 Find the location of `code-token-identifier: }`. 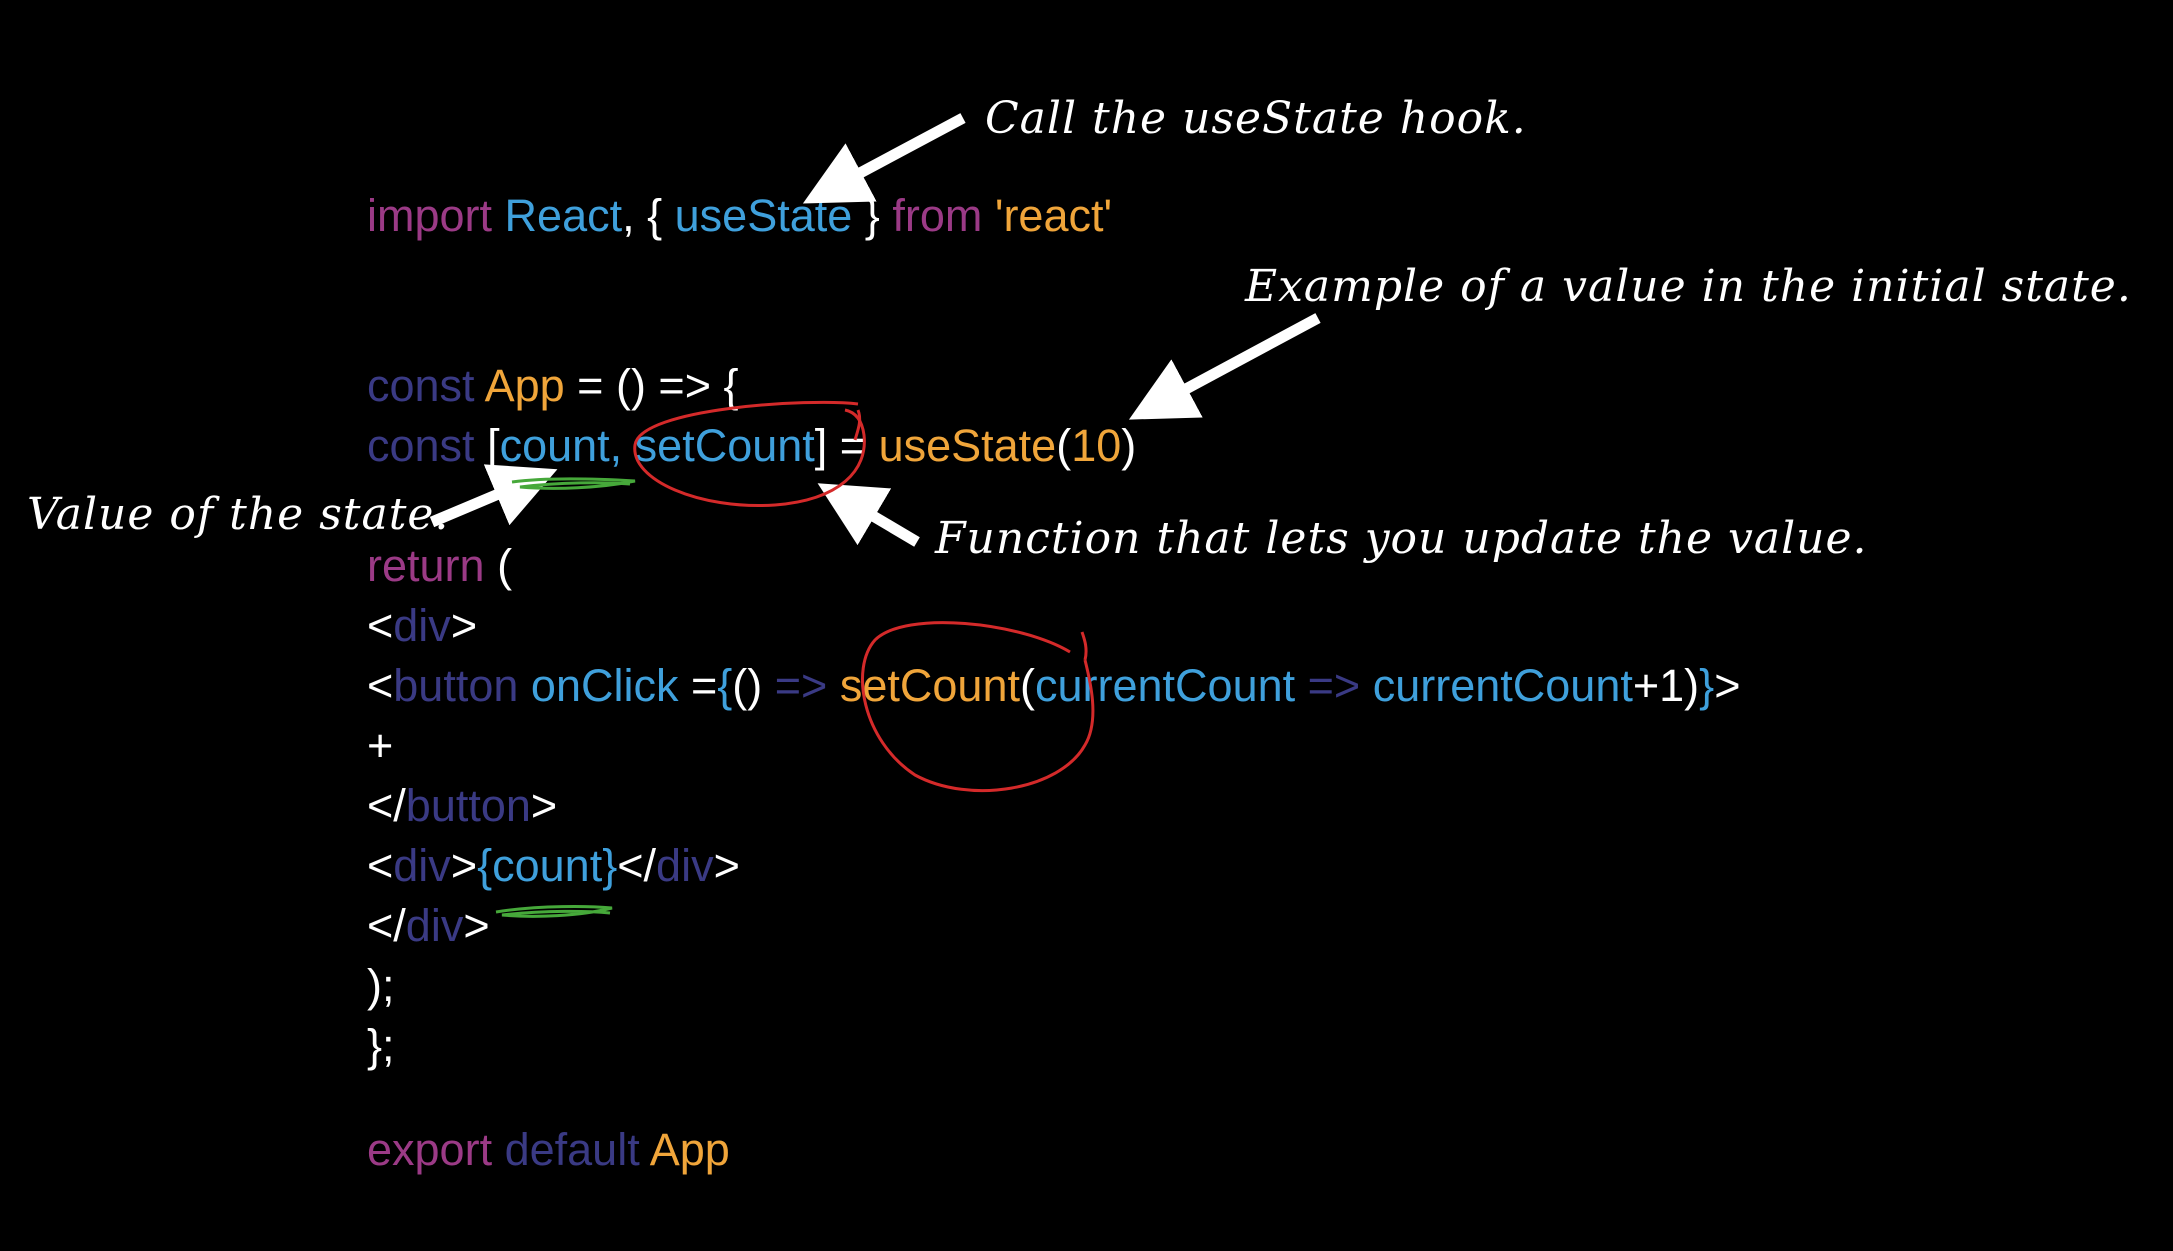

code-token-identifier: } is located at coordinates (1707, 685).